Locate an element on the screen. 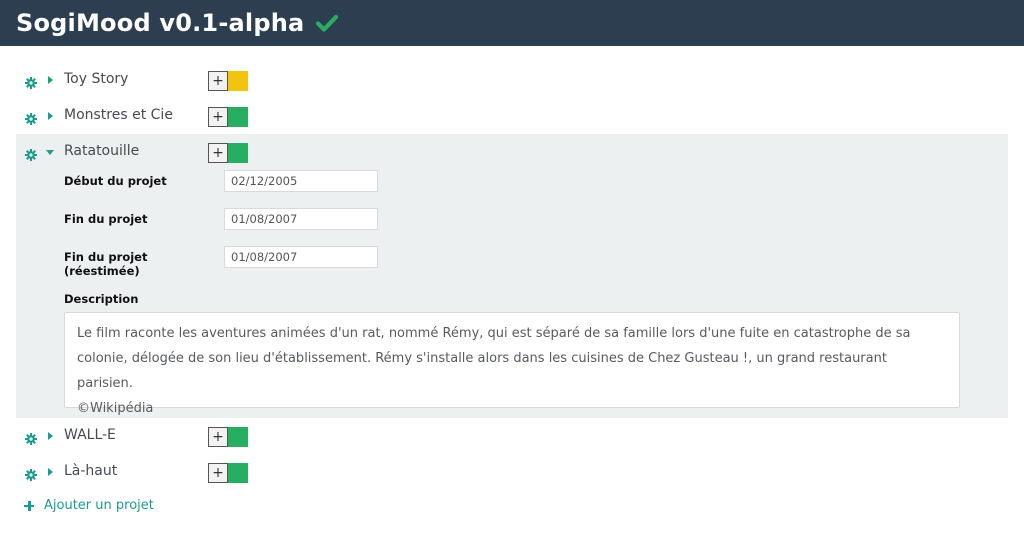 This screenshot has width=1024, height=560. project-name: Toy Story is located at coordinates (96, 79).